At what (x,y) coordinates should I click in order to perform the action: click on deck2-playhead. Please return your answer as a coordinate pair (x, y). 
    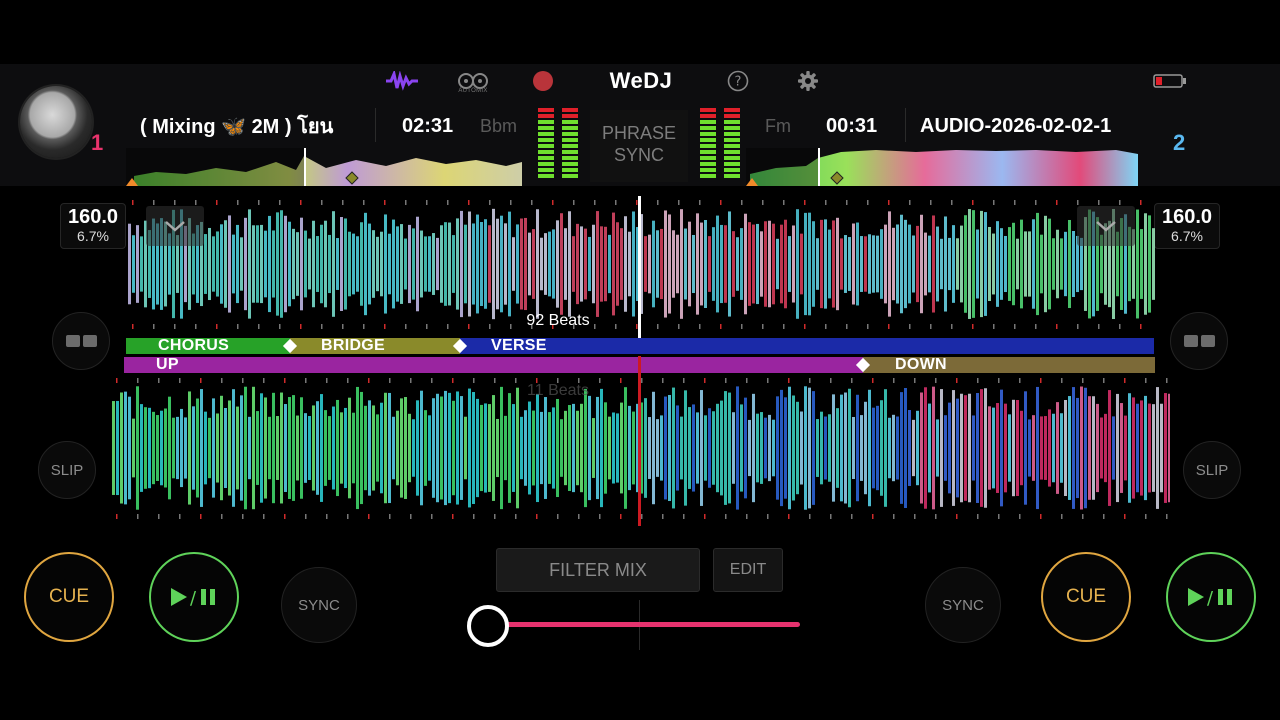
    Looking at the image, I should click on (639, 441).